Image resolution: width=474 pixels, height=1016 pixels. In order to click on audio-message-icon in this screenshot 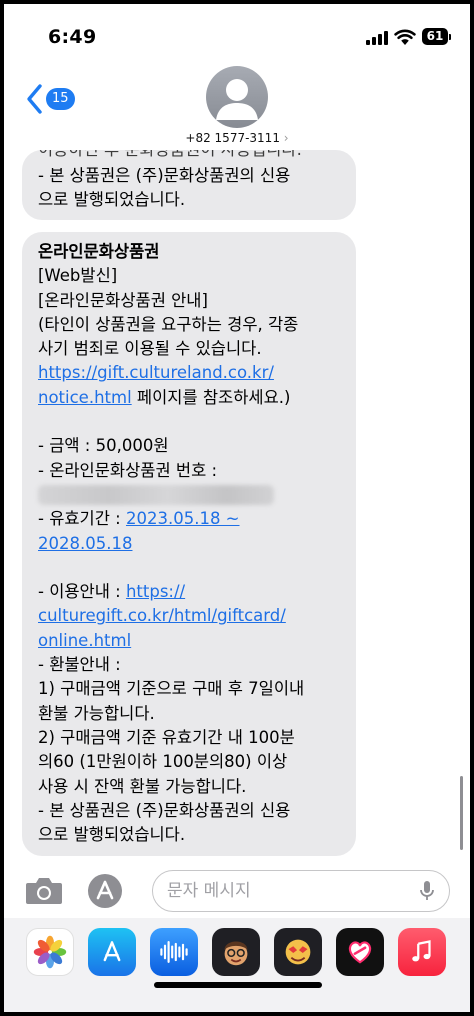, I will do `click(174, 952)`.